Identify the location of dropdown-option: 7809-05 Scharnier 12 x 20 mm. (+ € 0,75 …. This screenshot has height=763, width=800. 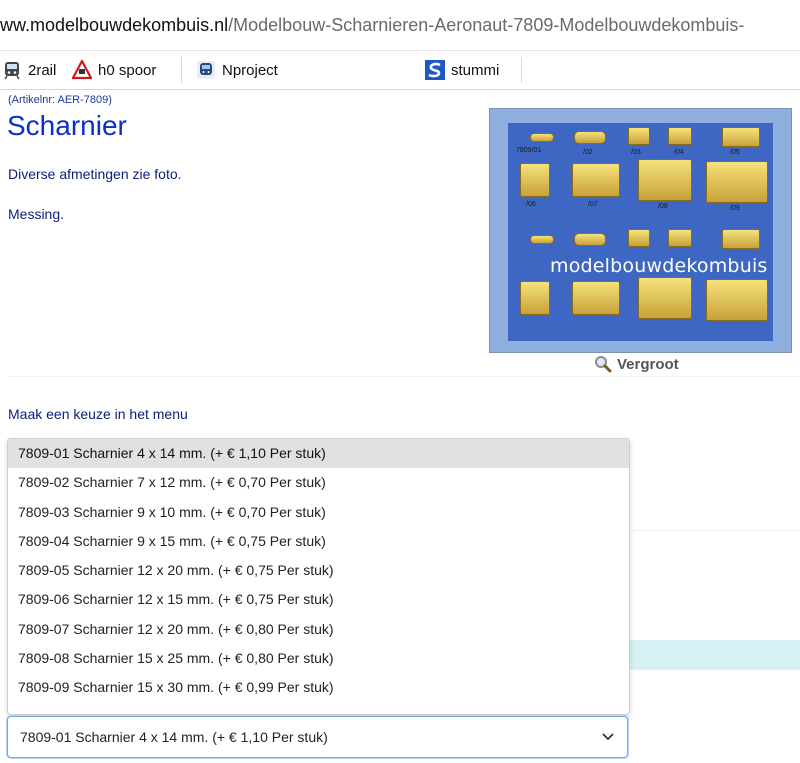
(318, 570).